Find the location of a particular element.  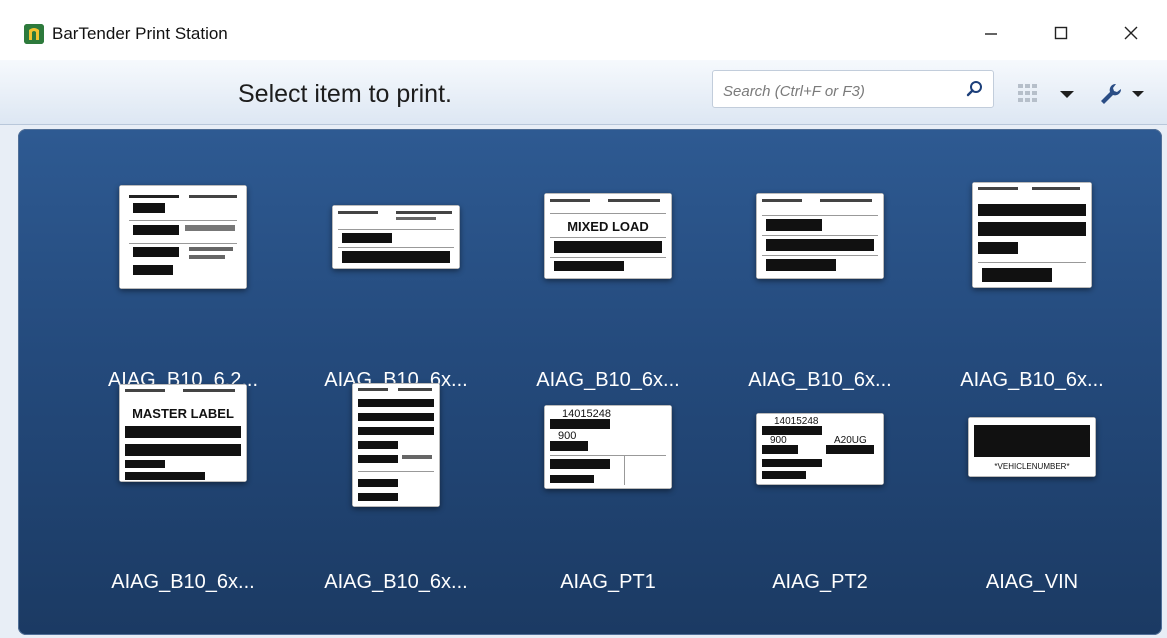

label-thumb-text: MIXED LOAD is located at coordinates (608, 226).